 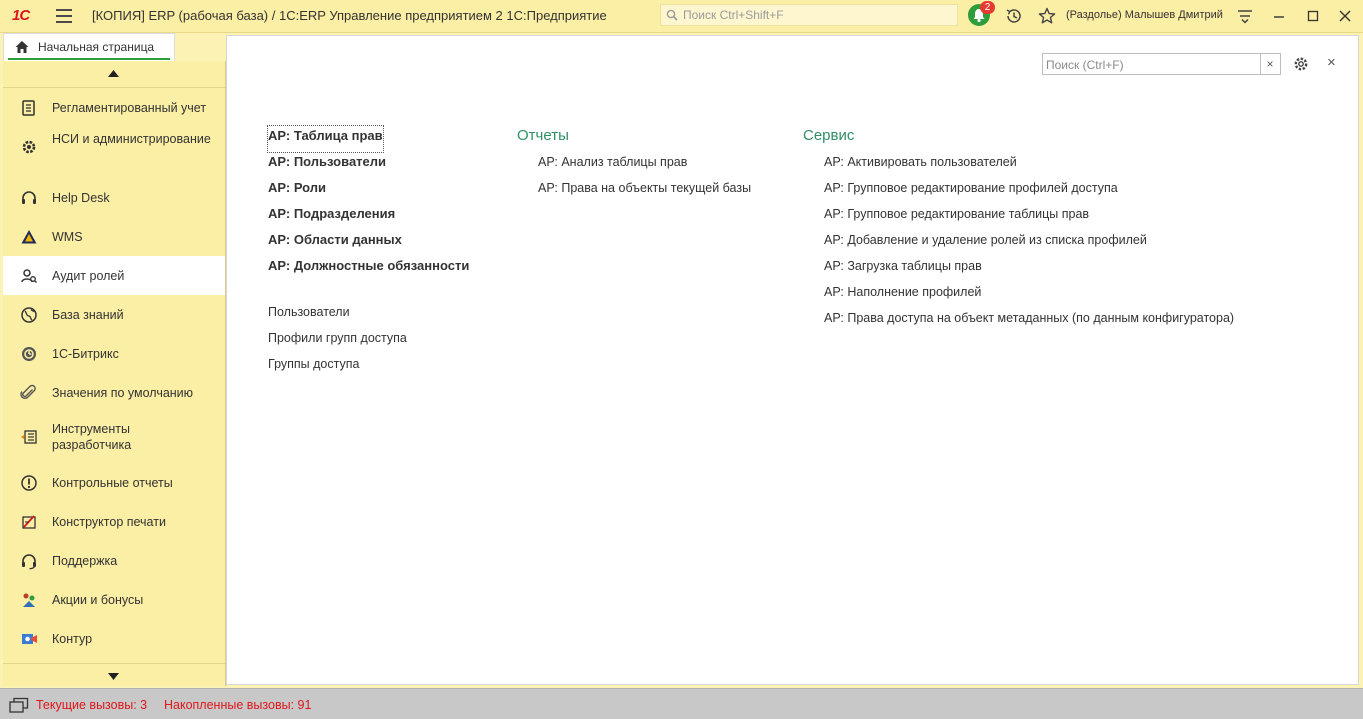 What do you see at coordinates (1144, 15) in the screenshot?
I see `current-user: (Раздолье) Малышев Дмитрий` at bounding box center [1144, 15].